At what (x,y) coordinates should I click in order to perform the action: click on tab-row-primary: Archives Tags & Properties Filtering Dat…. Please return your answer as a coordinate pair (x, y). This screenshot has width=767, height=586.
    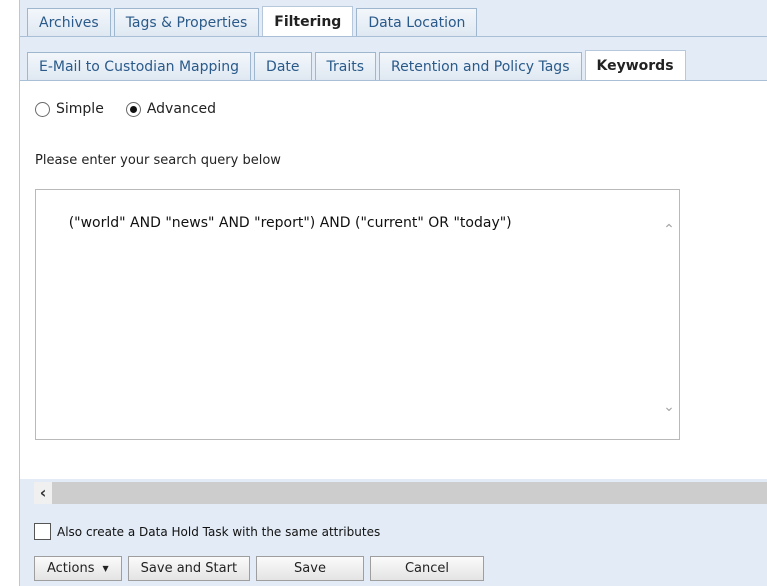
    Looking at the image, I should click on (250, 21).